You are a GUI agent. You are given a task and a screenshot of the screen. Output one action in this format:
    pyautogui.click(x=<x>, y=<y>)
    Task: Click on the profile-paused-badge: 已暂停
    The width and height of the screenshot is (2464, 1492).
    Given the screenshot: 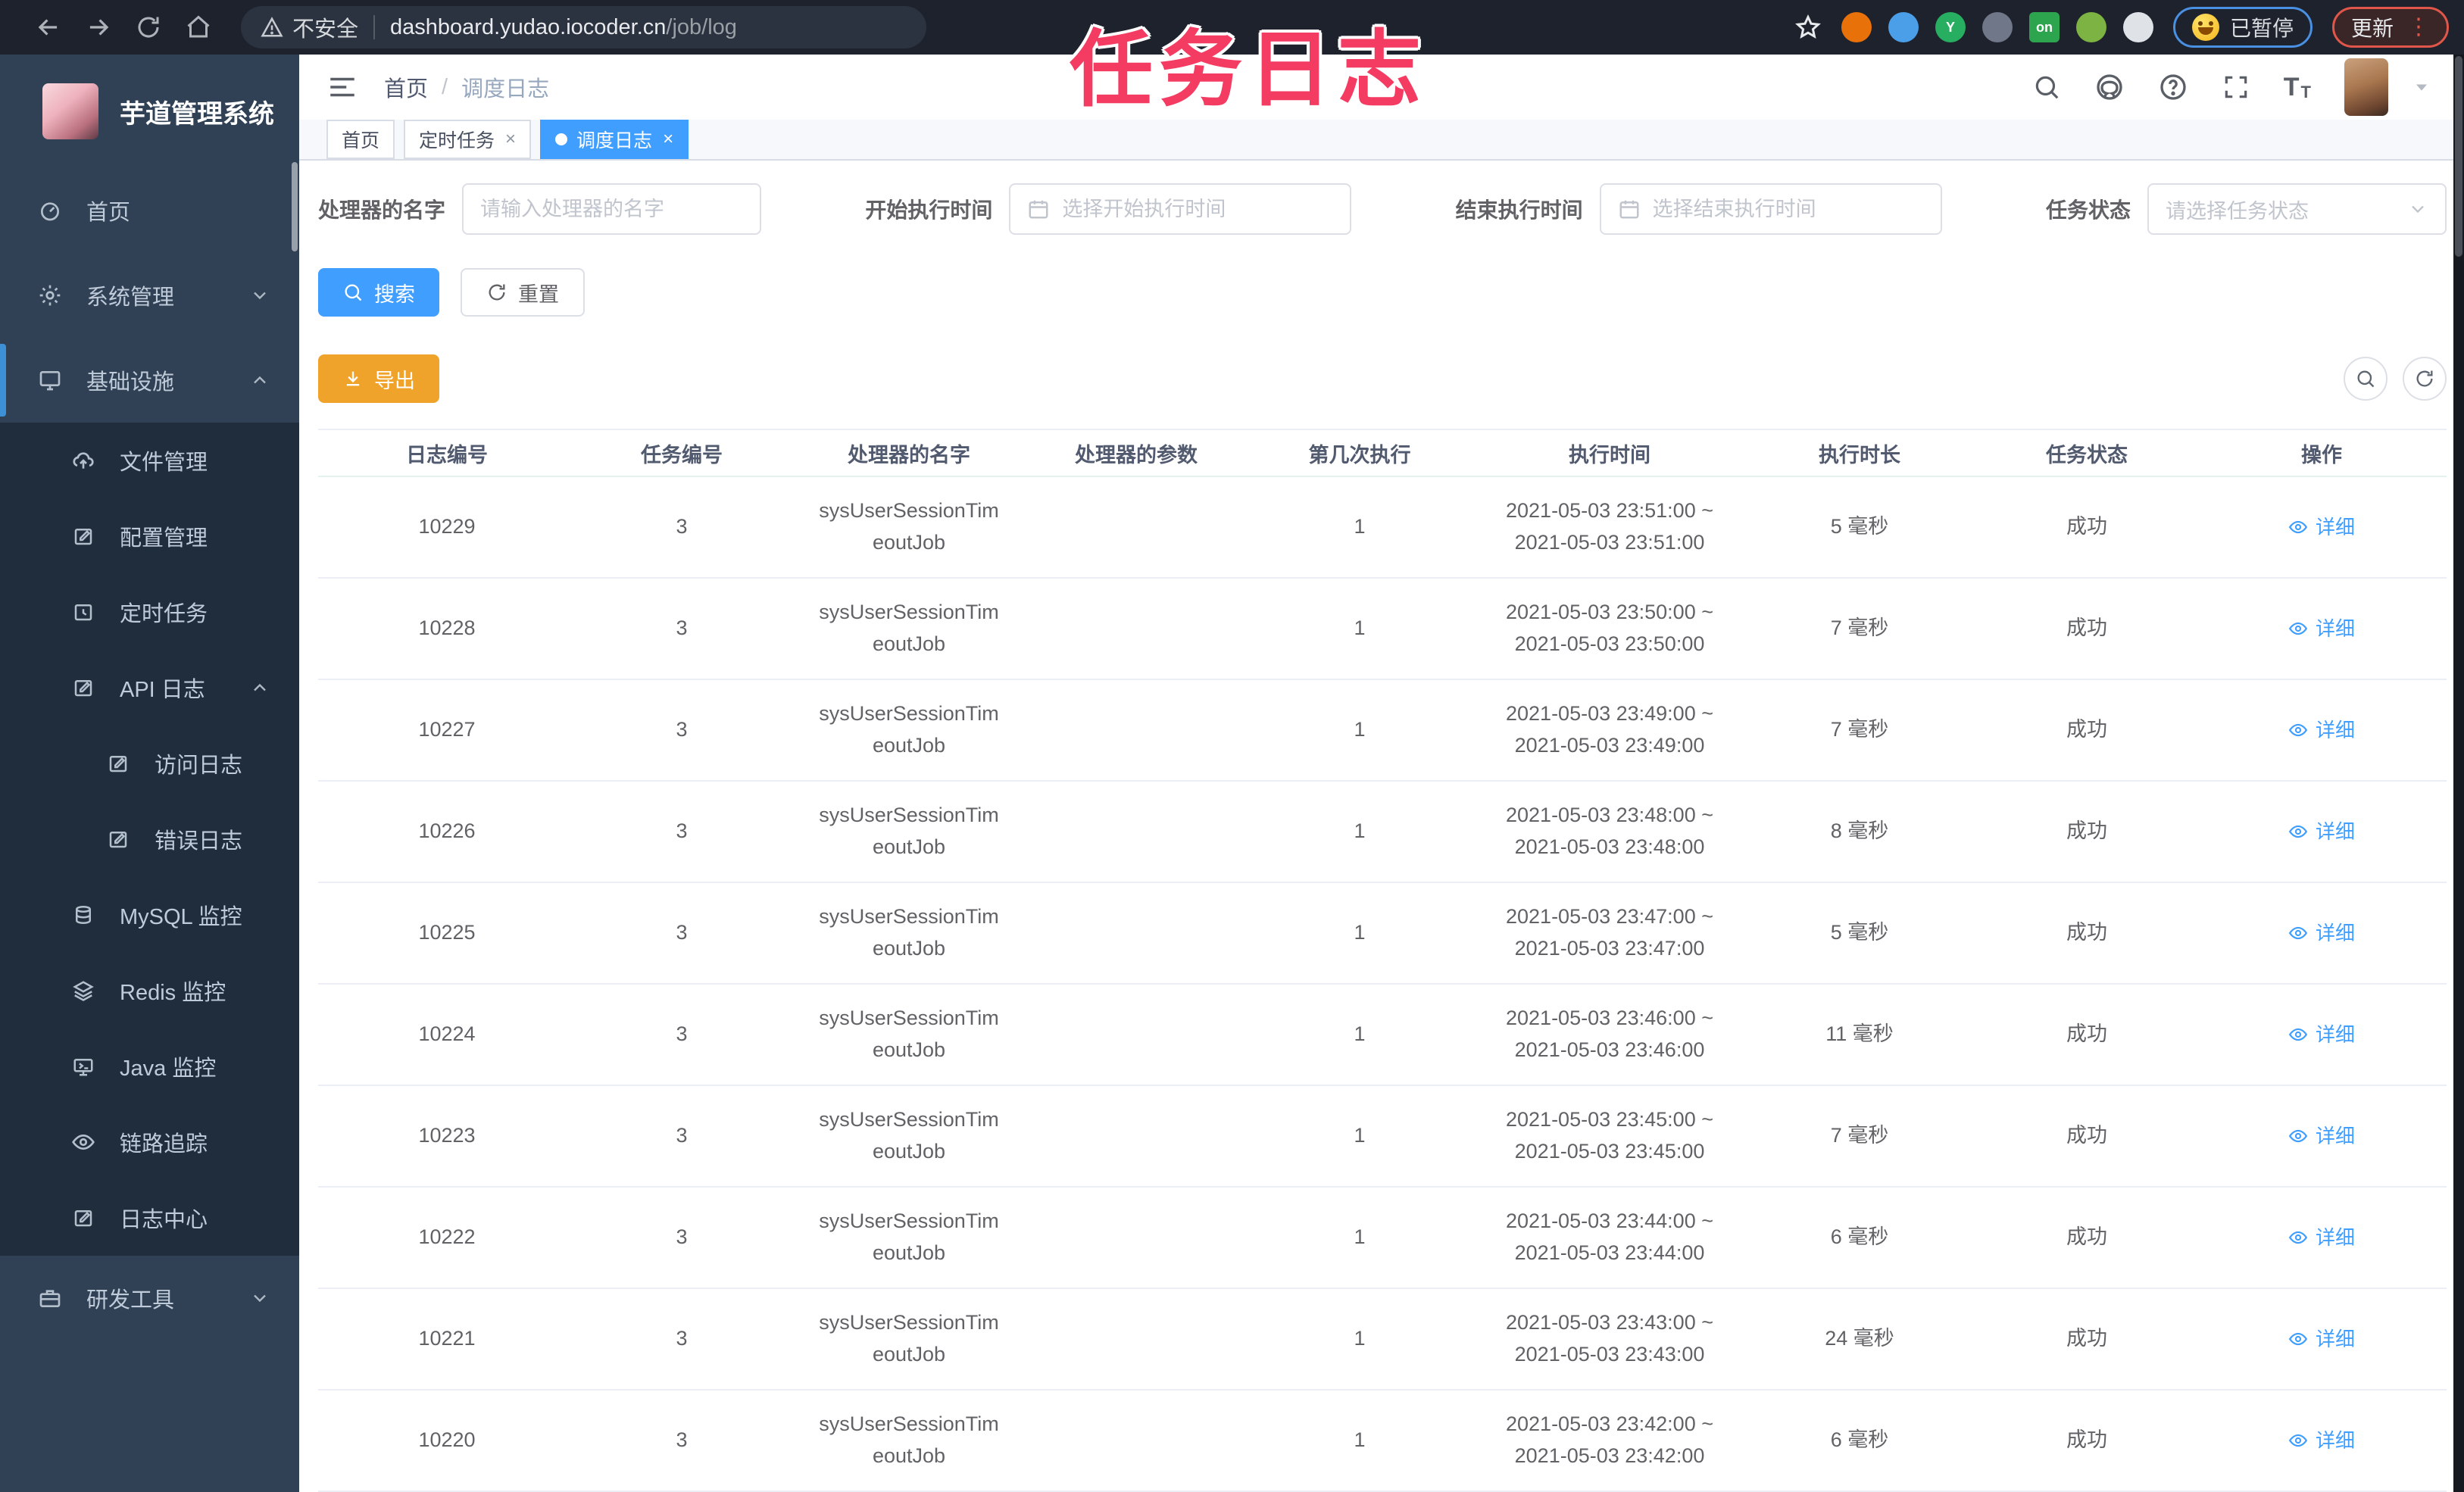 What is the action you would take?
    pyautogui.click(x=2242, y=28)
    